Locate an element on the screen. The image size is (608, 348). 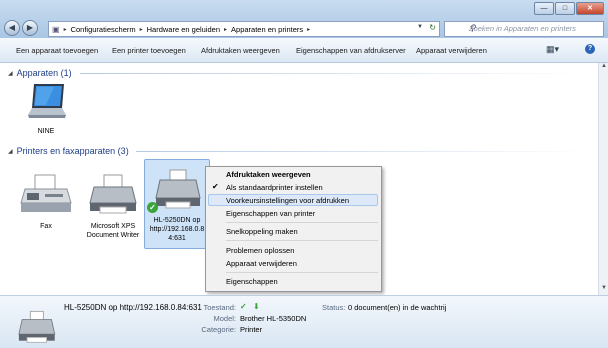
print-server-properties-button: Eigenschappen van afdrukserver is located at coordinates (351, 50).